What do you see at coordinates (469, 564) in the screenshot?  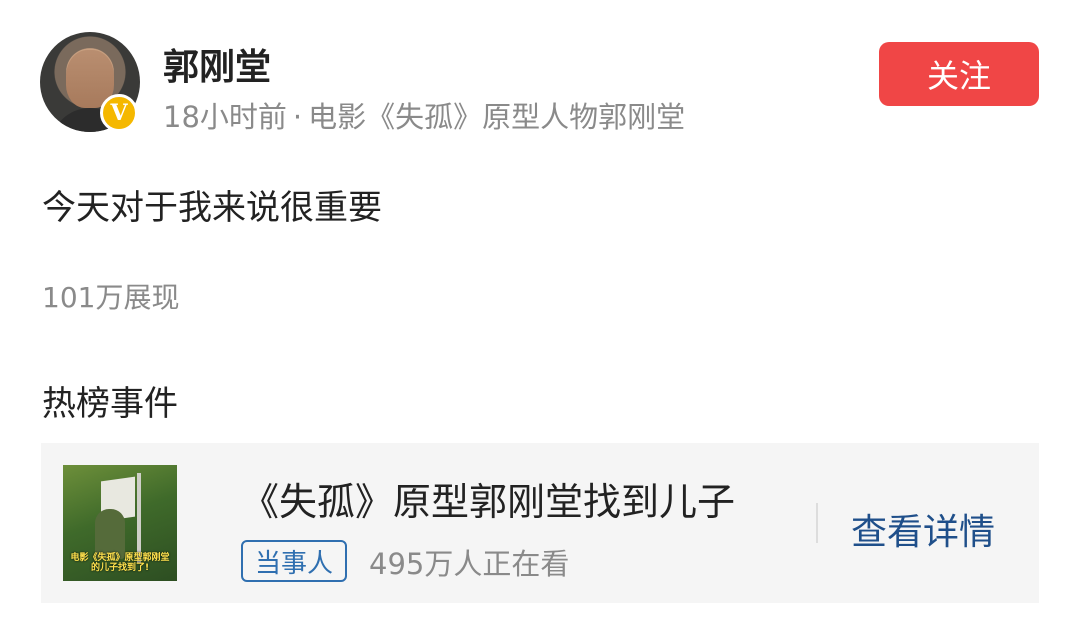 I see `watching-count: 495万人正在看` at bounding box center [469, 564].